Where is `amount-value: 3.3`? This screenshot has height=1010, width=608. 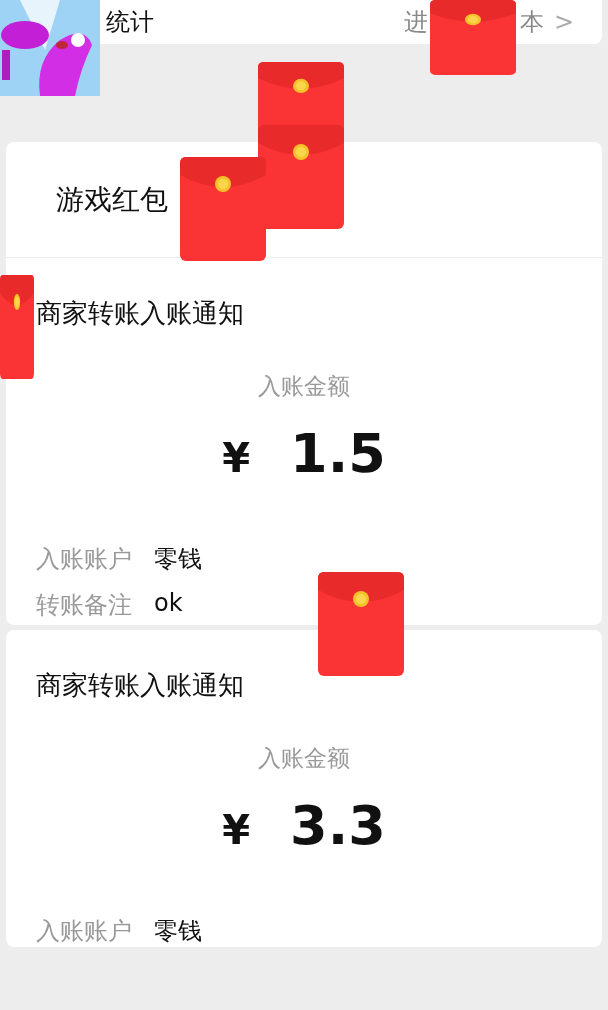 amount-value: 3.3 is located at coordinates (338, 825).